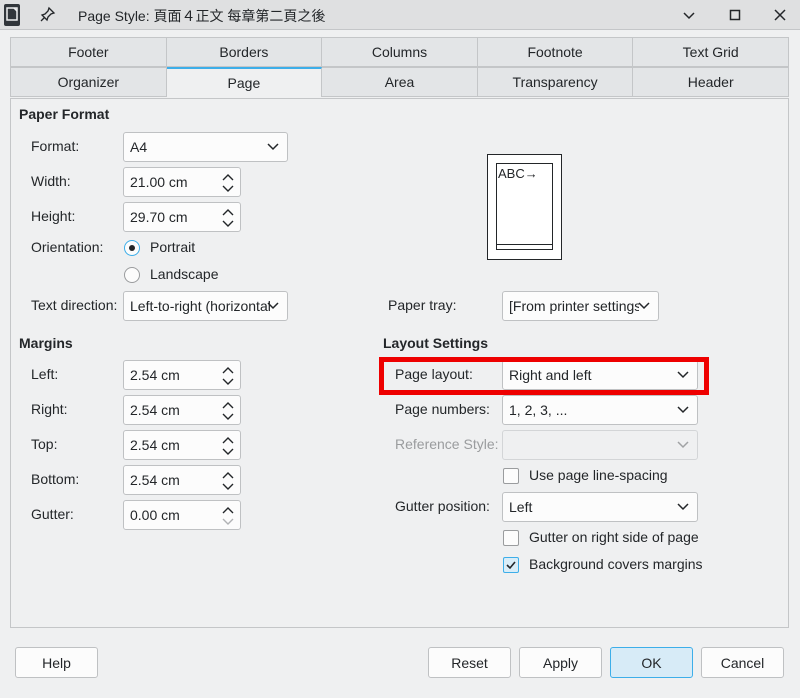  Describe the element at coordinates (518, 173) in the screenshot. I see `preview-text: ABC→` at that location.